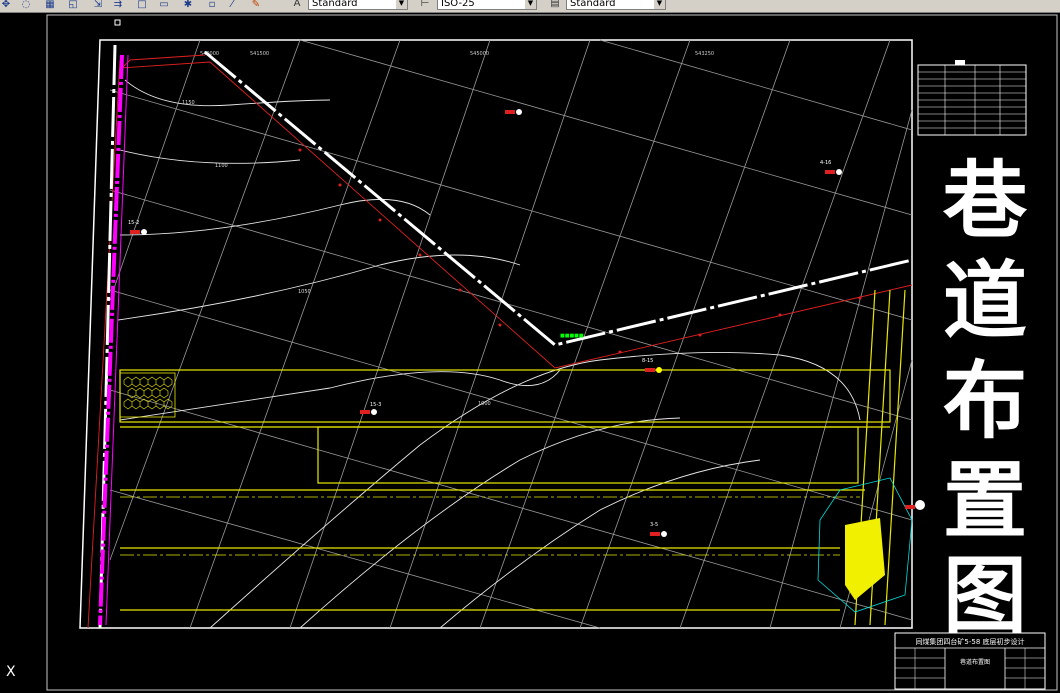 This screenshot has height=693, width=1060. Describe the element at coordinates (458, 4) in the screenshot. I see `dim-style-value: ISO-25` at that location.